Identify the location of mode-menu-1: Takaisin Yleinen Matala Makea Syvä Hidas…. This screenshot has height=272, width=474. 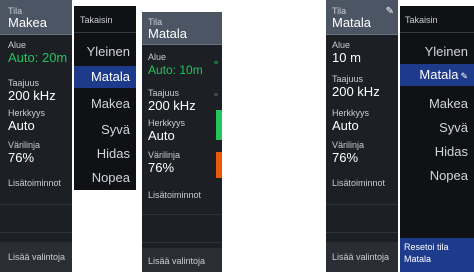
(105, 98).